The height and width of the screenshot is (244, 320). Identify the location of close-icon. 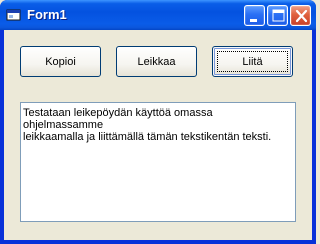
(301, 16).